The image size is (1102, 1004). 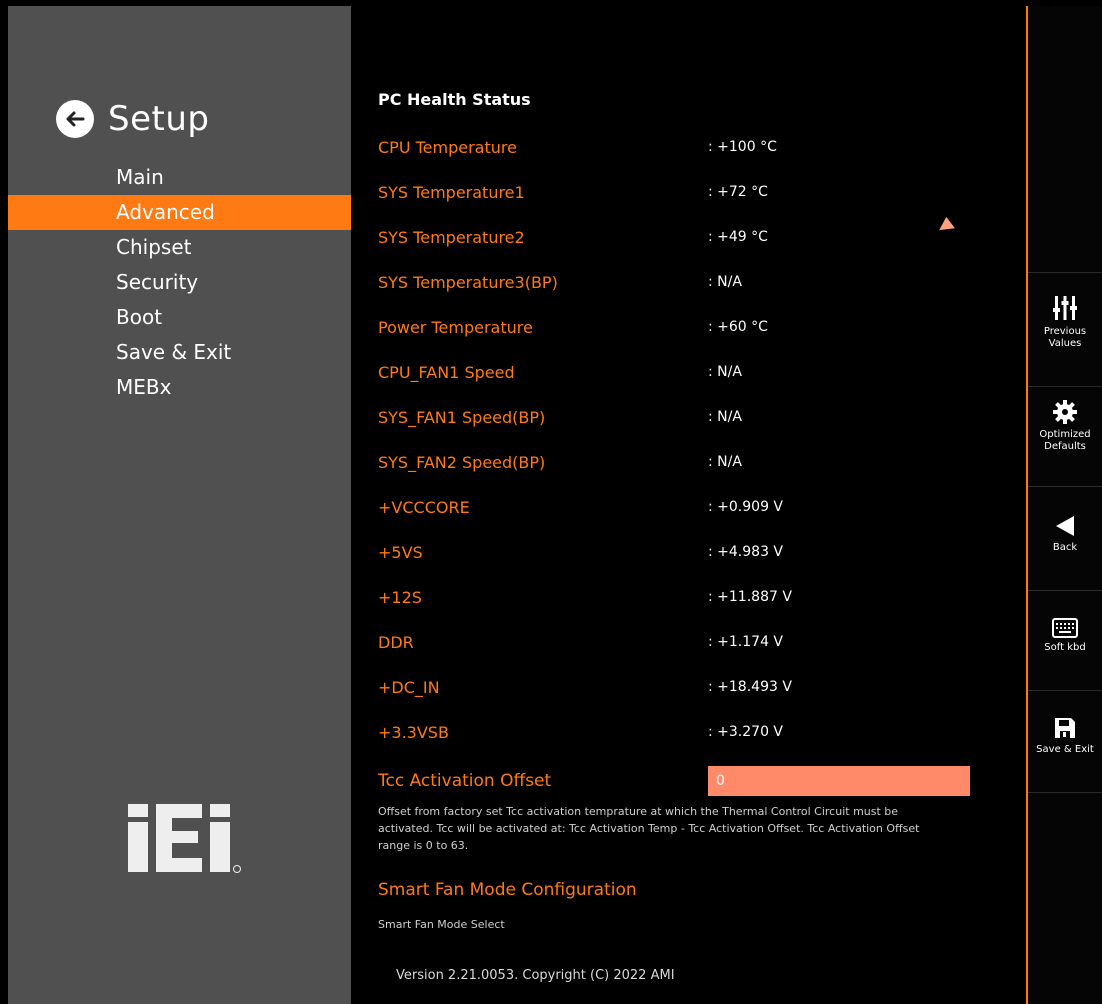 I want to click on previous-values-button: Previous Values, so click(x=1065, y=319).